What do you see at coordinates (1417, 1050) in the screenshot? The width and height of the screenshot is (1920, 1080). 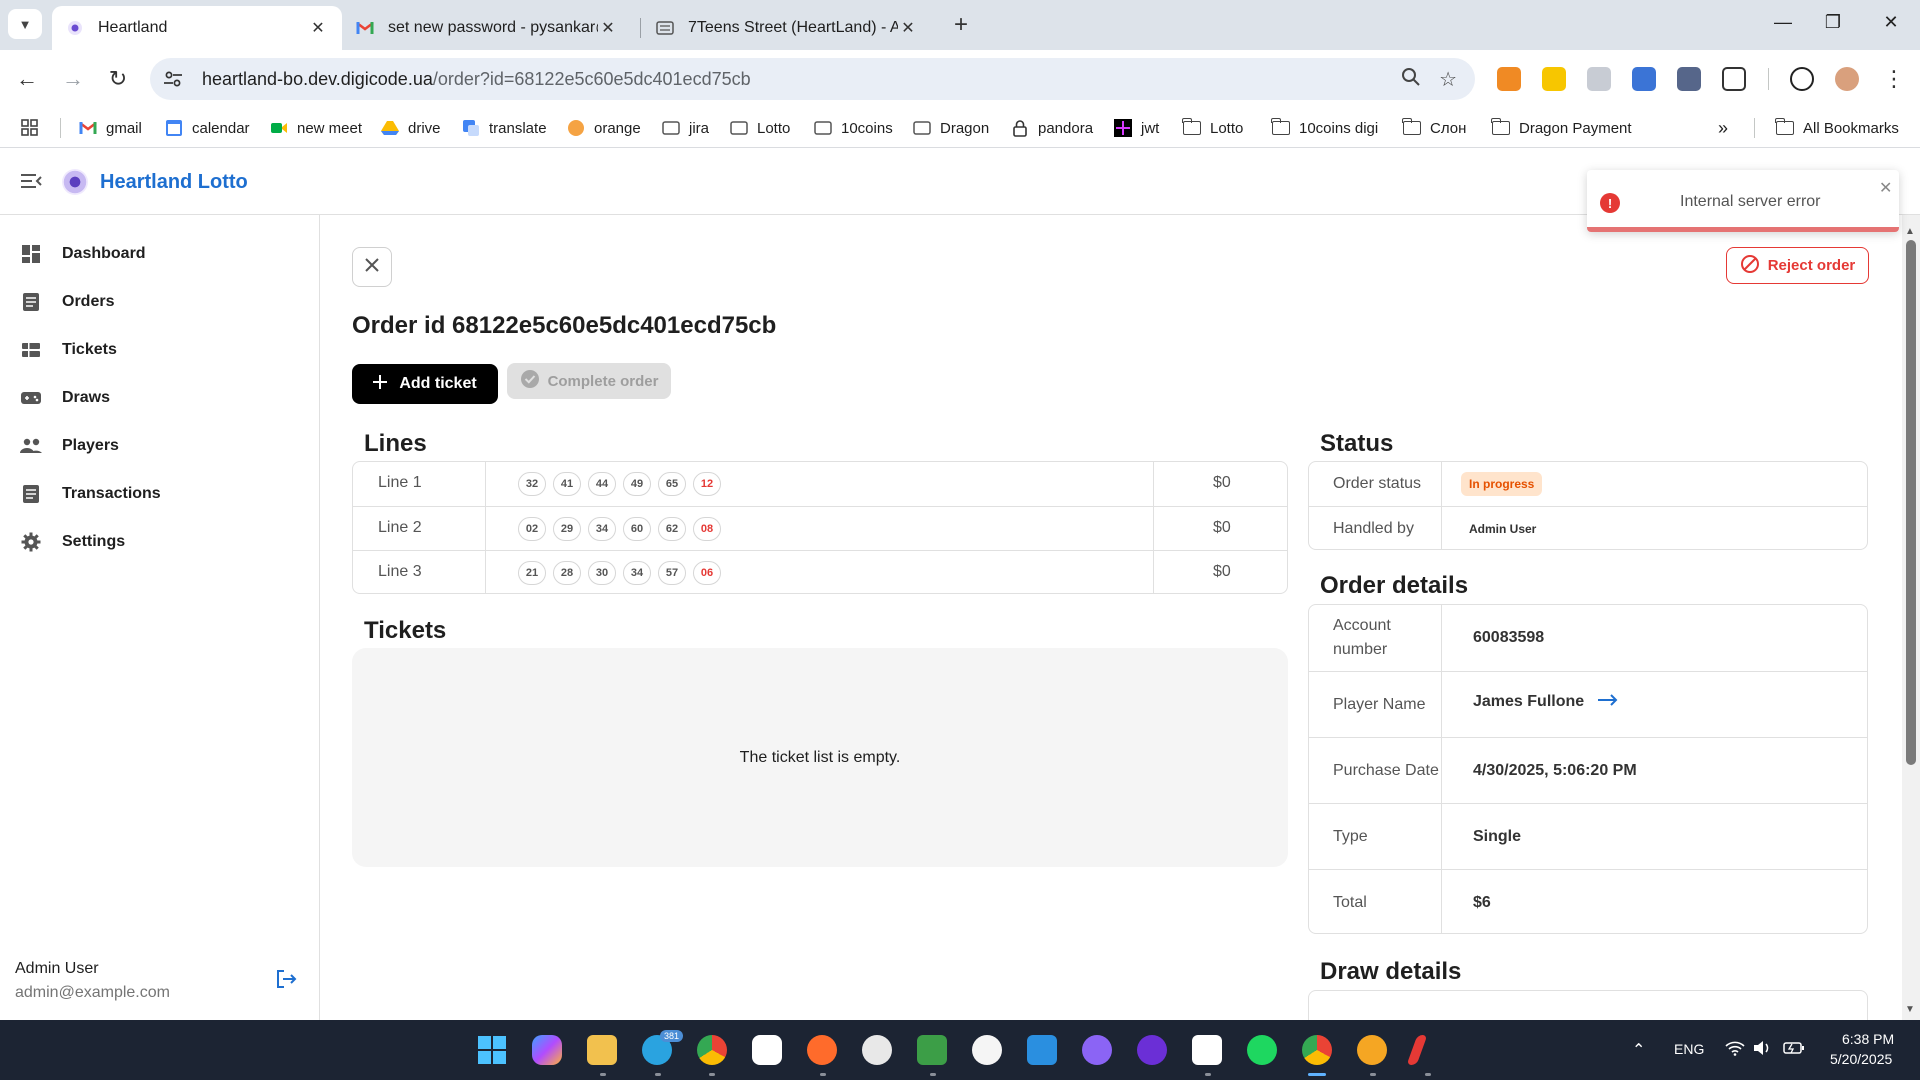 I see `pen-app-icon` at bounding box center [1417, 1050].